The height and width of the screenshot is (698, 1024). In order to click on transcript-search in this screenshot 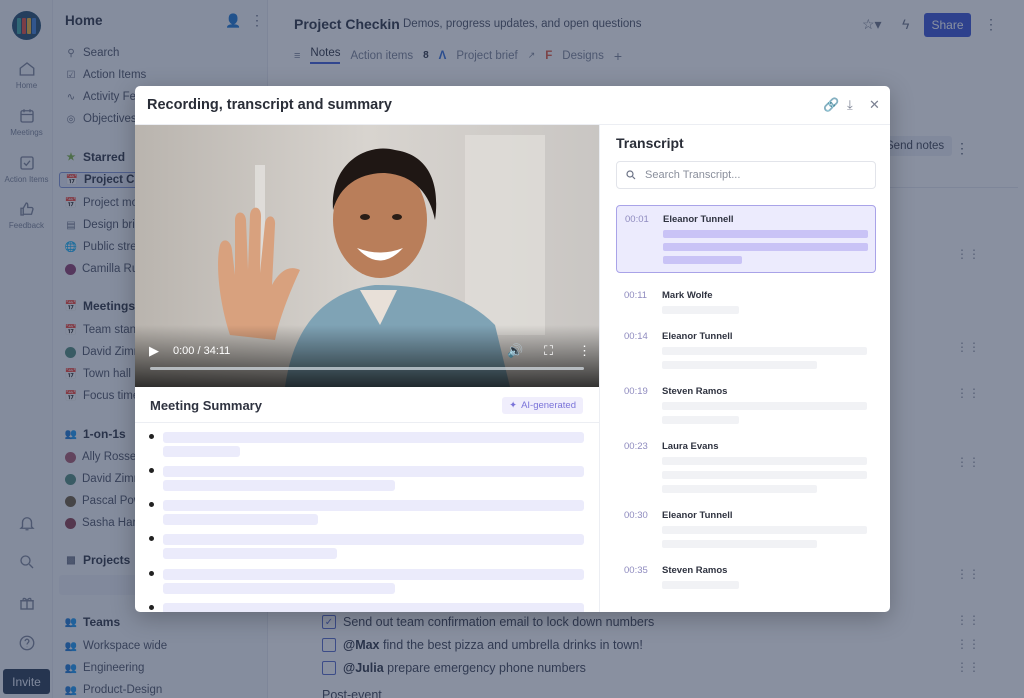, I will do `click(746, 175)`.